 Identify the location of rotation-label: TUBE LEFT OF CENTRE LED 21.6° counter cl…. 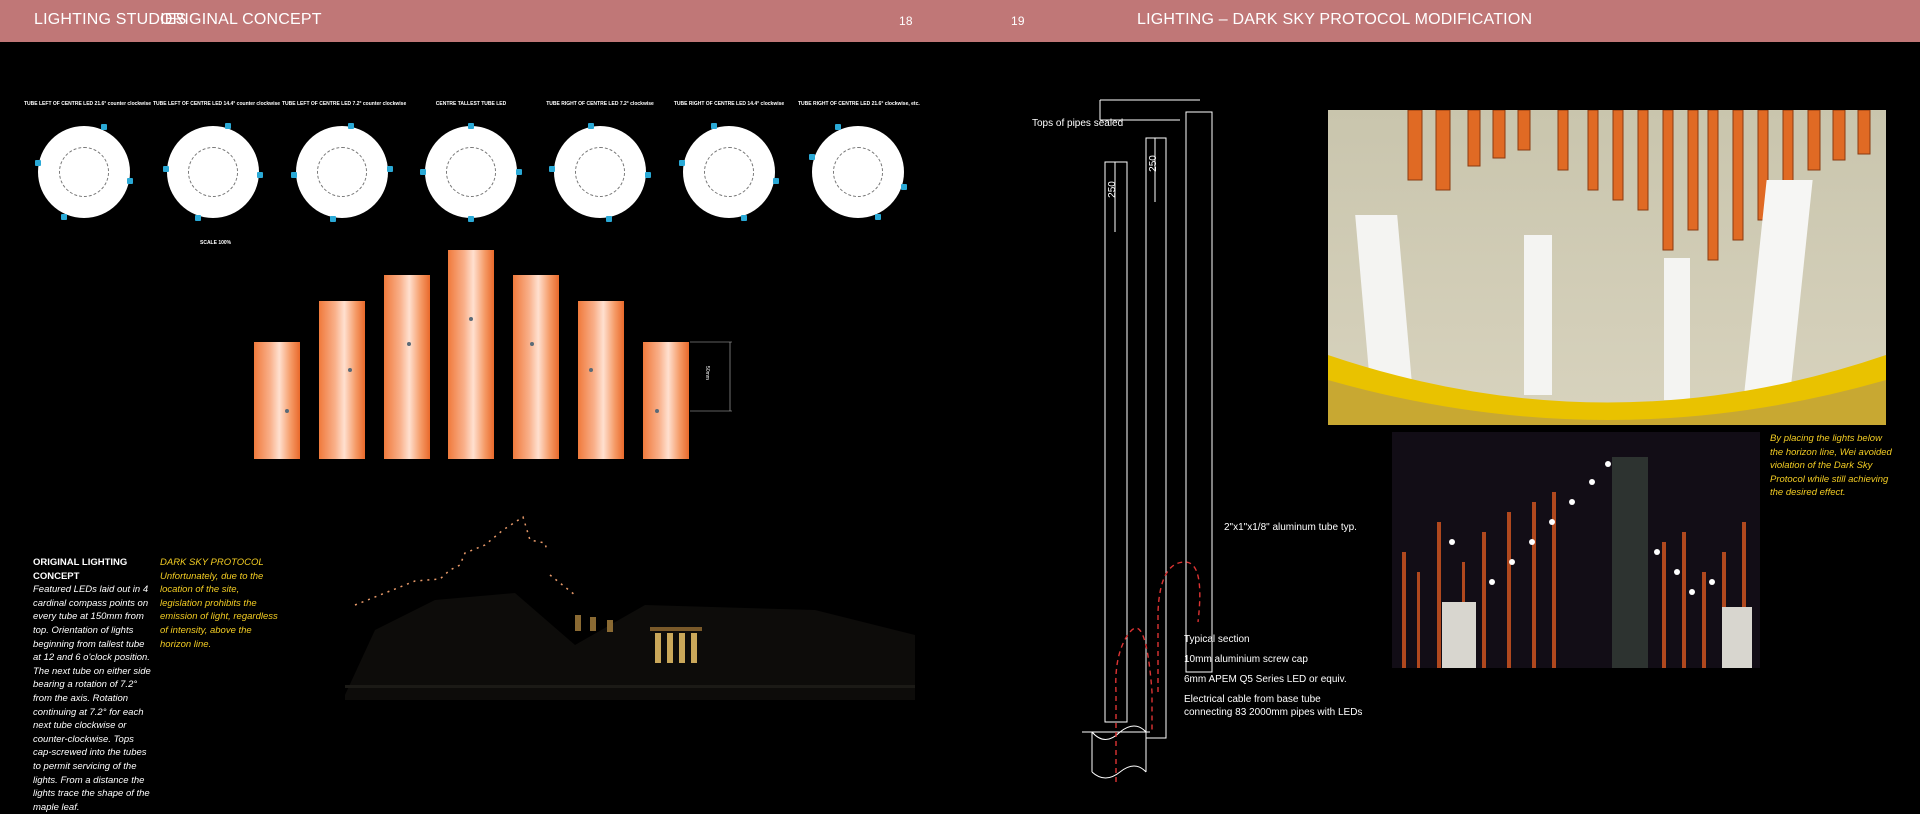
(88, 104).